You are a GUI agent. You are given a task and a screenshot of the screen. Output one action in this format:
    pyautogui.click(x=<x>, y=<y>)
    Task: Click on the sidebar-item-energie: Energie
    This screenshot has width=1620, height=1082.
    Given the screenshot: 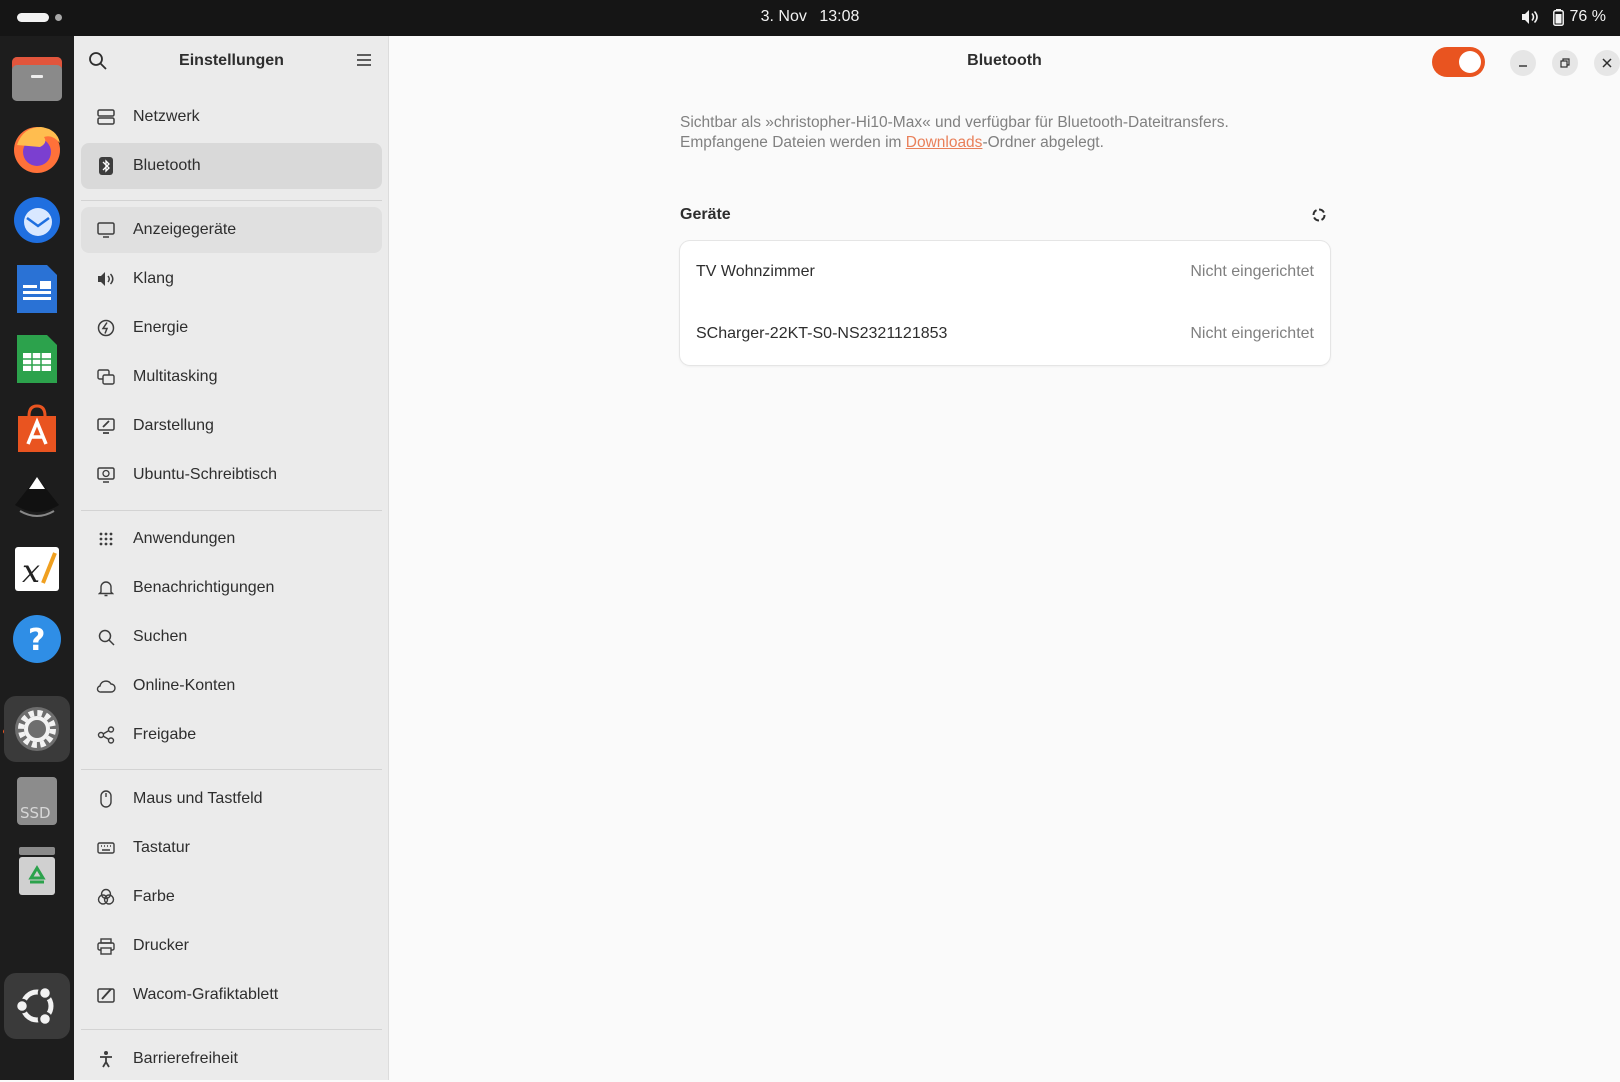 What is the action you would take?
    pyautogui.click(x=231, y=328)
    